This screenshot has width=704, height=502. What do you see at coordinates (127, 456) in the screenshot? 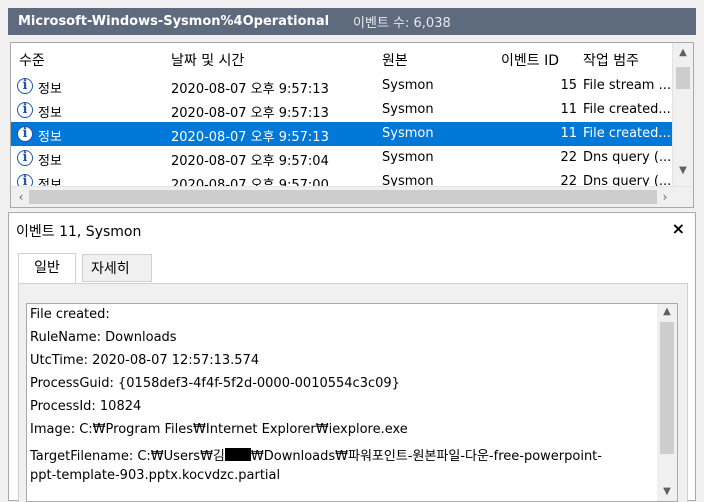
I see `target-filename-prefix: TargetFilename: C:₩Users₩김` at bounding box center [127, 456].